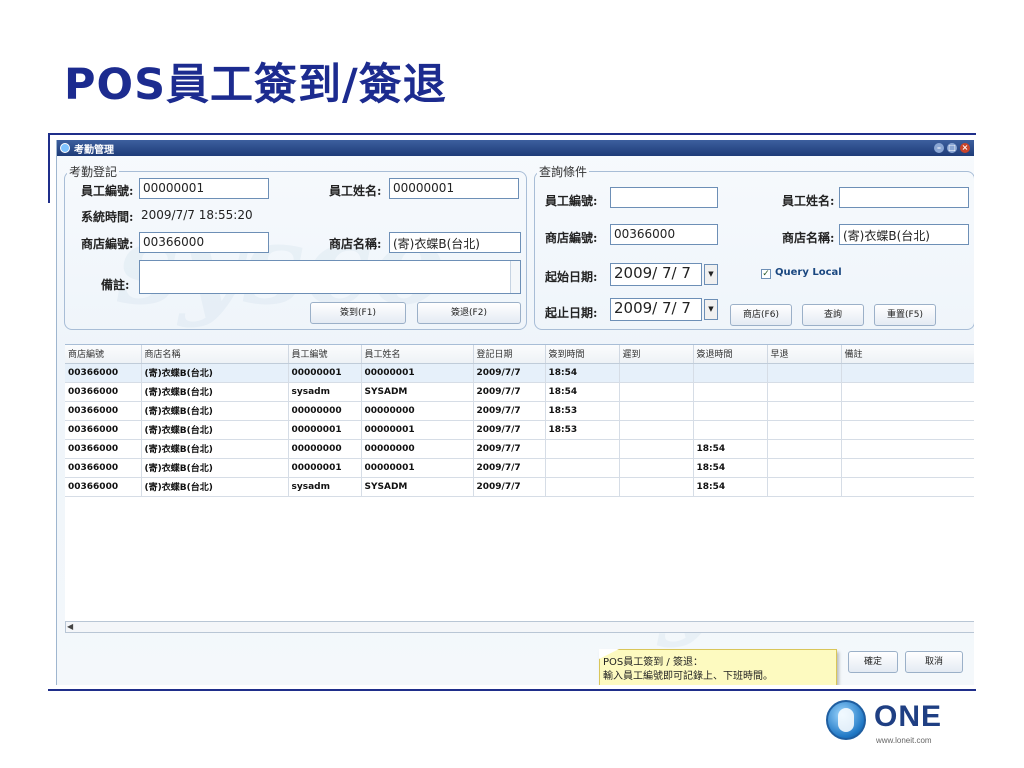 The image size is (1024, 768). I want to click on slide-title: POS員工簽到/簽退, so click(255, 85).